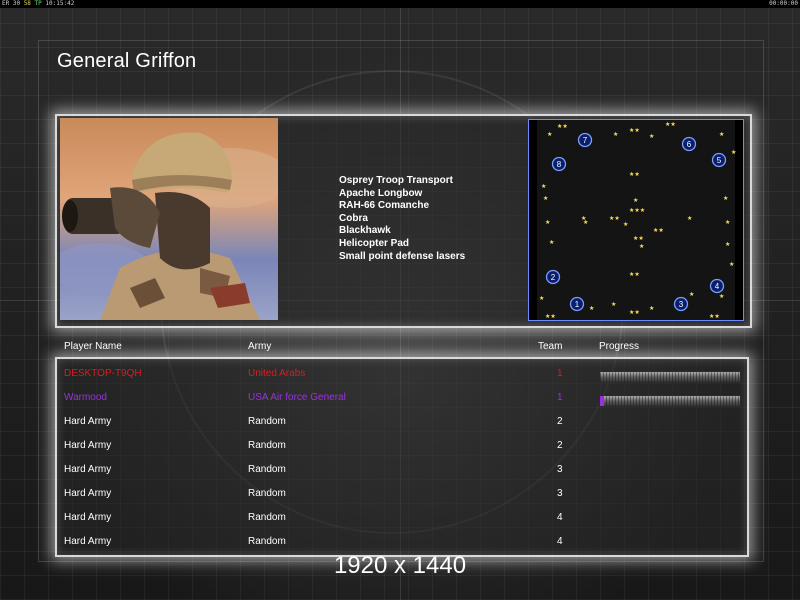 This screenshot has width=800, height=600. What do you see at coordinates (353, 218) in the screenshot?
I see `unit-item: Cobra` at bounding box center [353, 218].